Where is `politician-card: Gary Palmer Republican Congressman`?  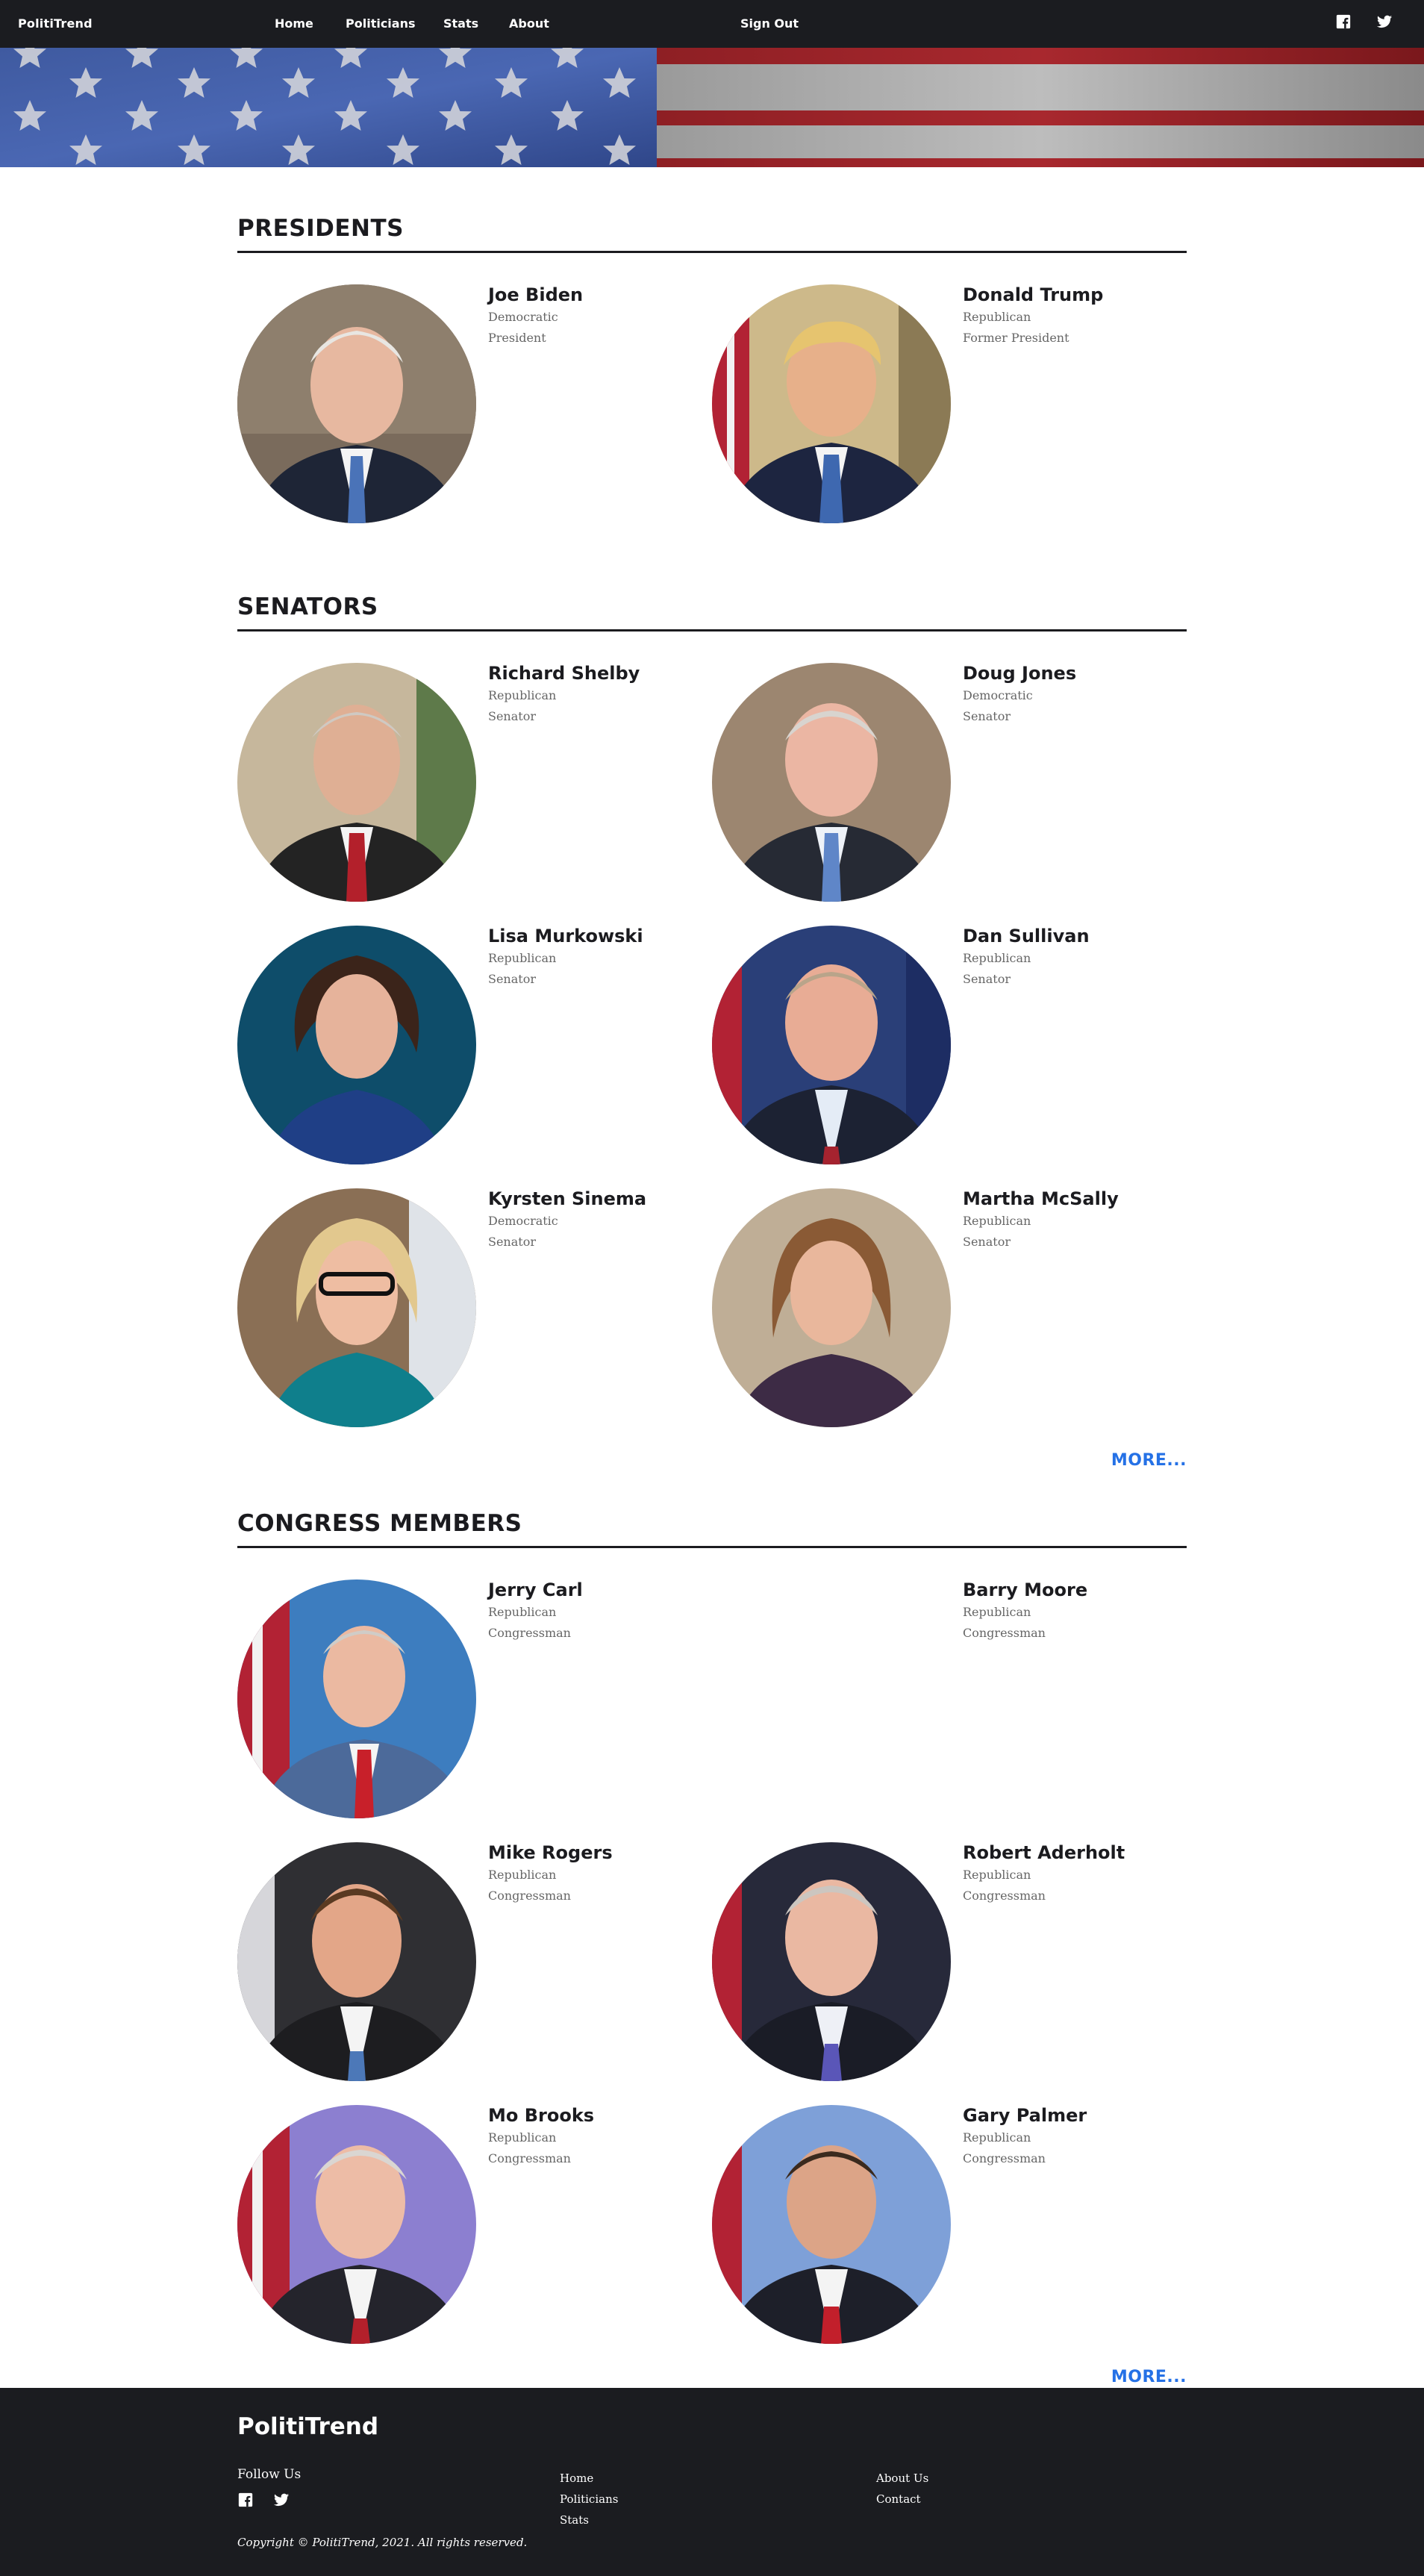 politician-card: Gary Palmer Republican Congressman is located at coordinates (949, 2236).